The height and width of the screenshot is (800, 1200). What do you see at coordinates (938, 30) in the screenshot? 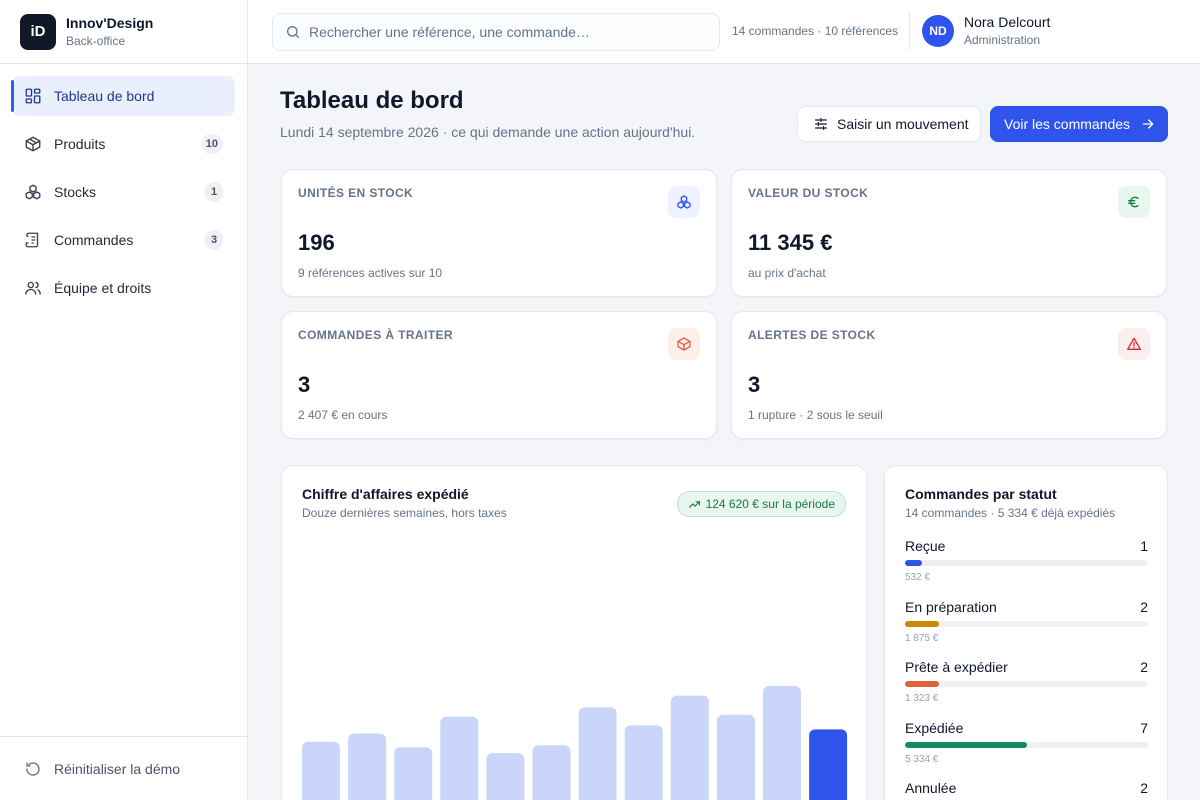
I see `avatar: ND` at bounding box center [938, 30].